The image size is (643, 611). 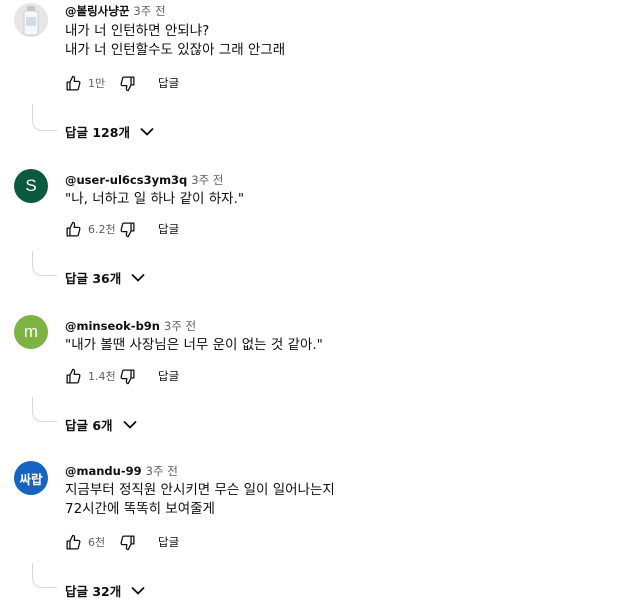 I want to click on comment-author: @minseok-b9n, so click(x=112, y=326).